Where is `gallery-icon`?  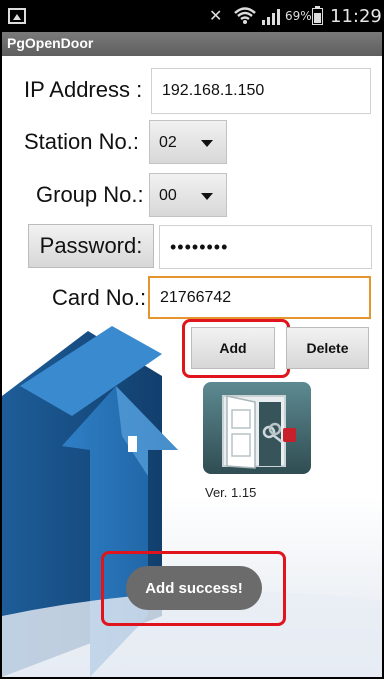
gallery-icon is located at coordinates (17, 16).